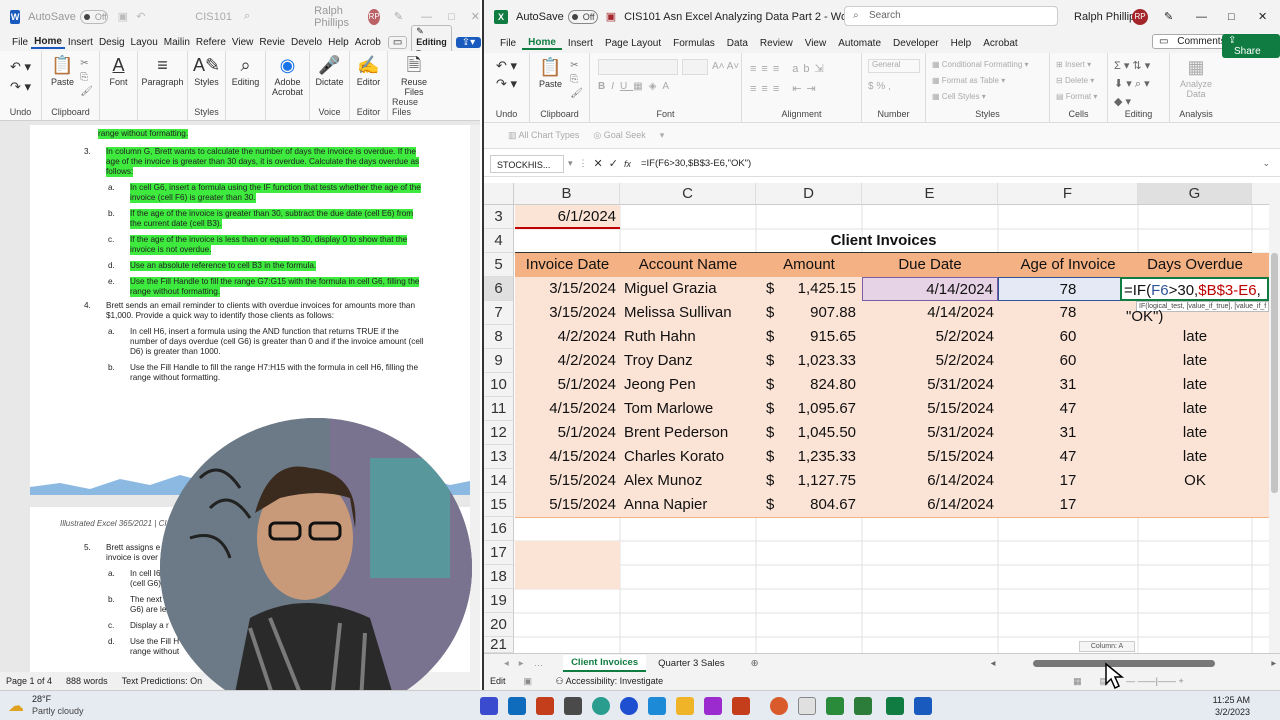 This screenshot has height=720, width=1280. What do you see at coordinates (916, 43) in the screenshot?
I see `tab-developer: Developer` at bounding box center [916, 43].